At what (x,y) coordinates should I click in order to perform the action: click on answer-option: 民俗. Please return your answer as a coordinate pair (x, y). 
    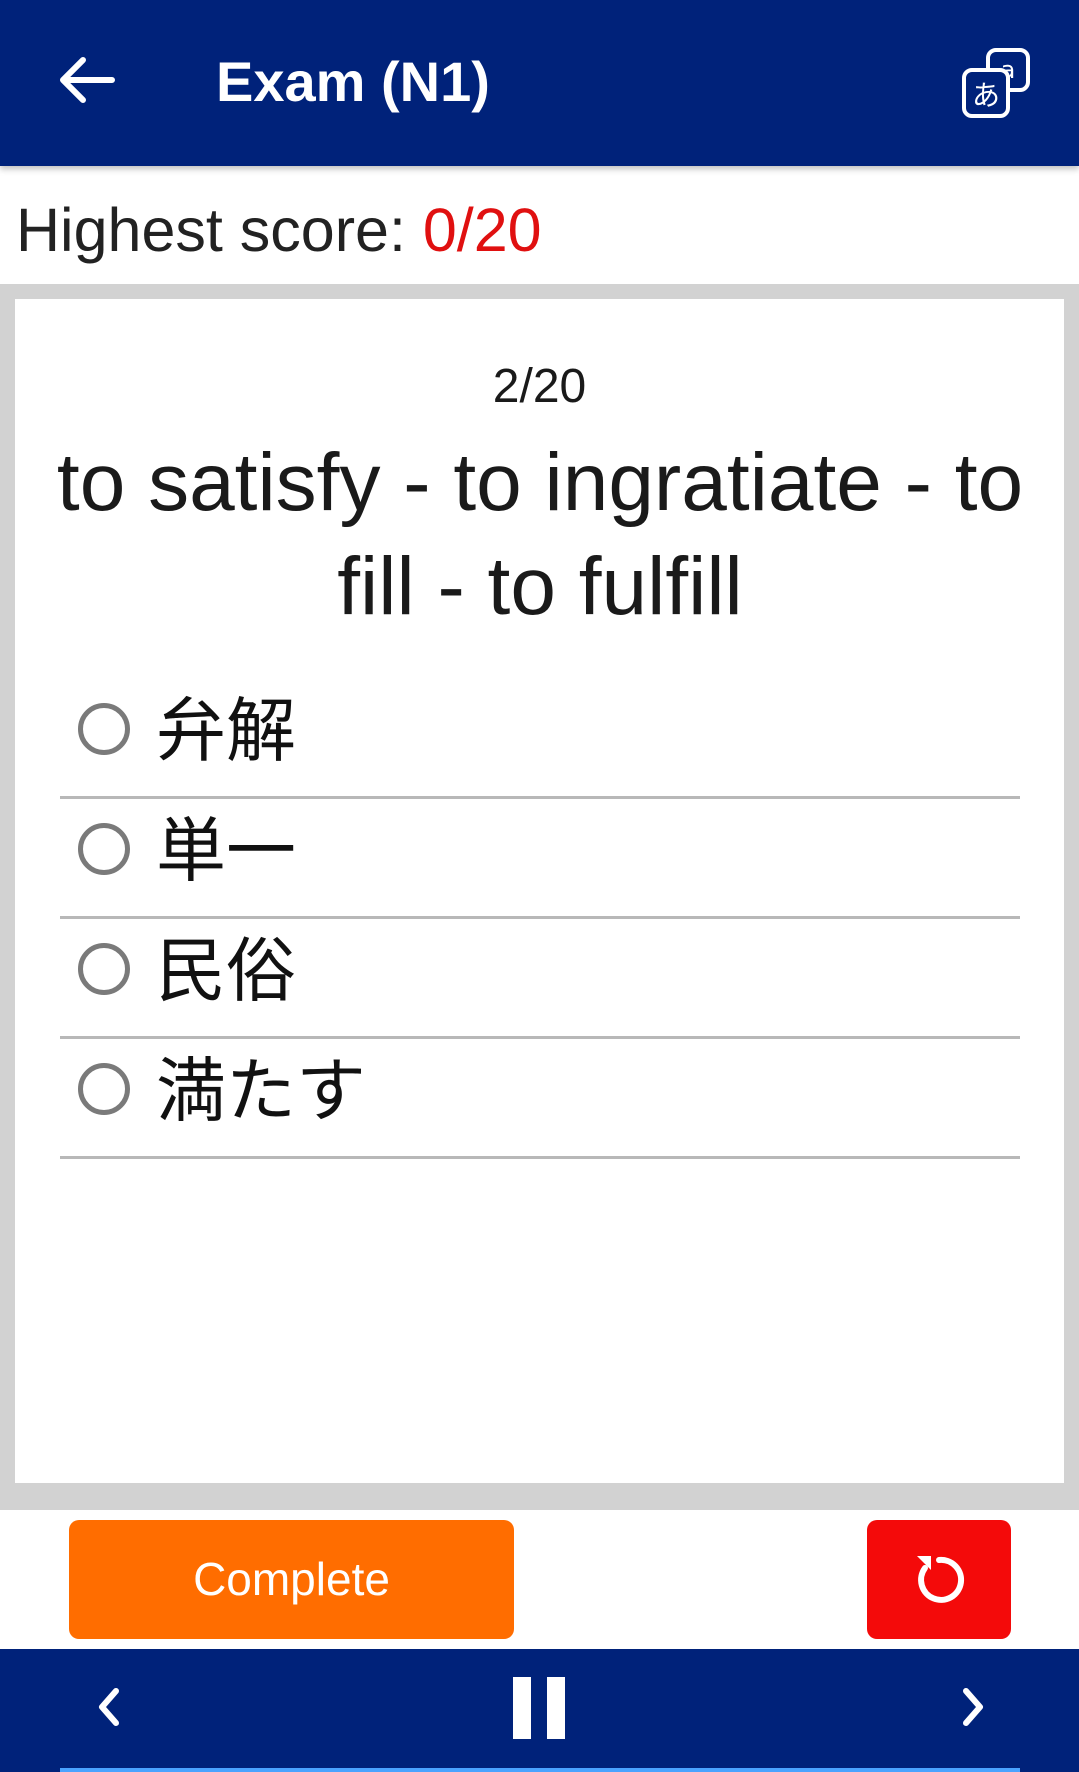
    Looking at the image, I should click on (540, 979).